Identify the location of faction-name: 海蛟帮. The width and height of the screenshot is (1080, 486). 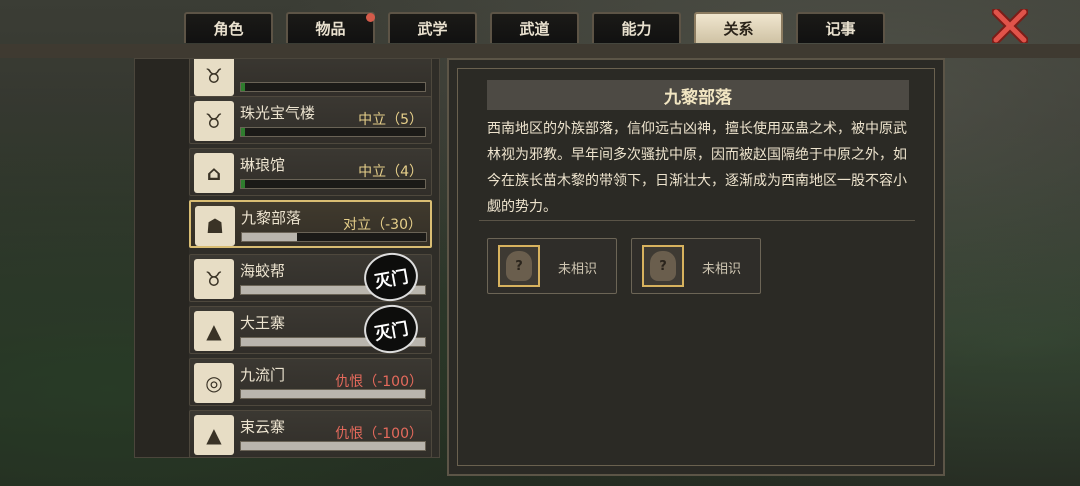
(263, 271).